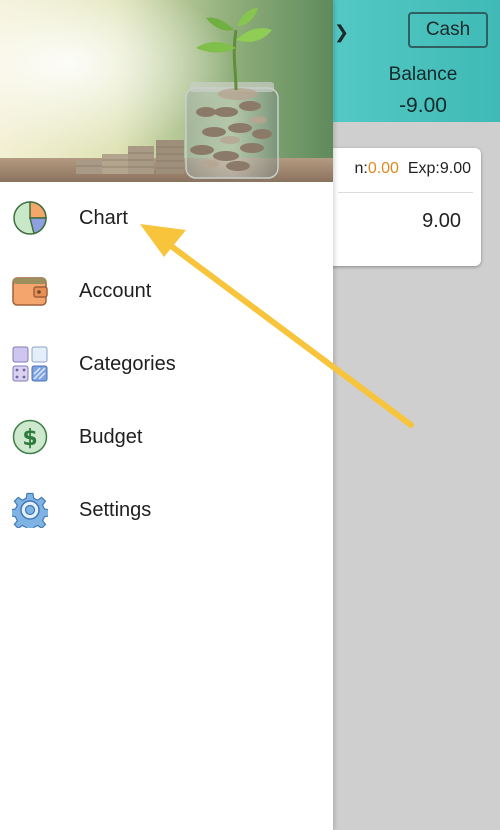  I want to click on menu-item-categories: Categories, so click(166, 364).